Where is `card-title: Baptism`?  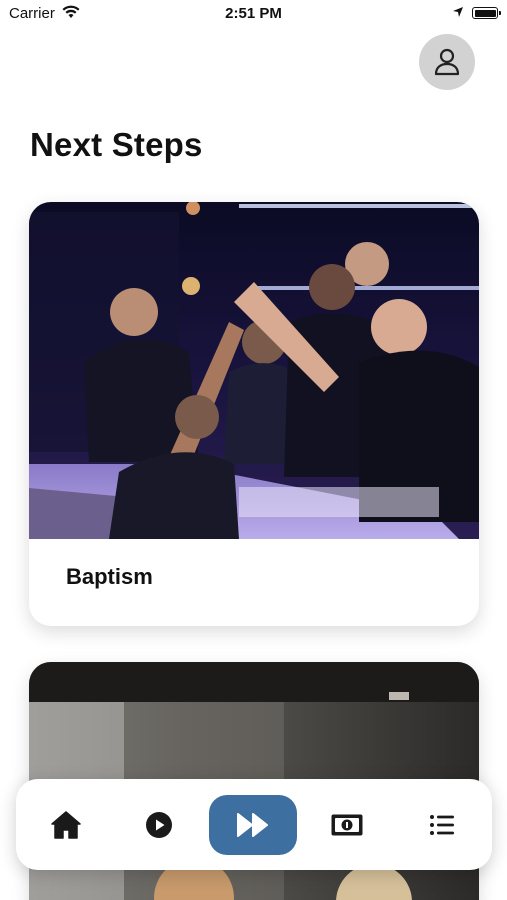
card-title: Baptism is located at coordinates (109, 576).